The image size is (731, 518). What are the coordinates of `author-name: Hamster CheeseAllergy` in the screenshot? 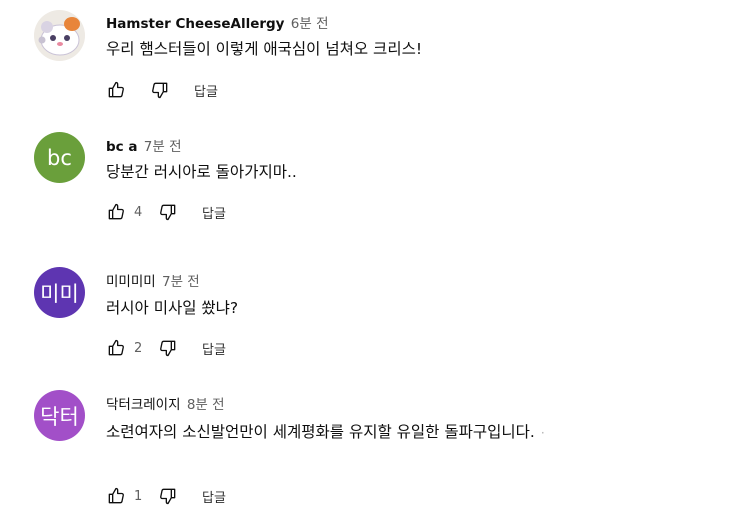 It's located at (195, 24).